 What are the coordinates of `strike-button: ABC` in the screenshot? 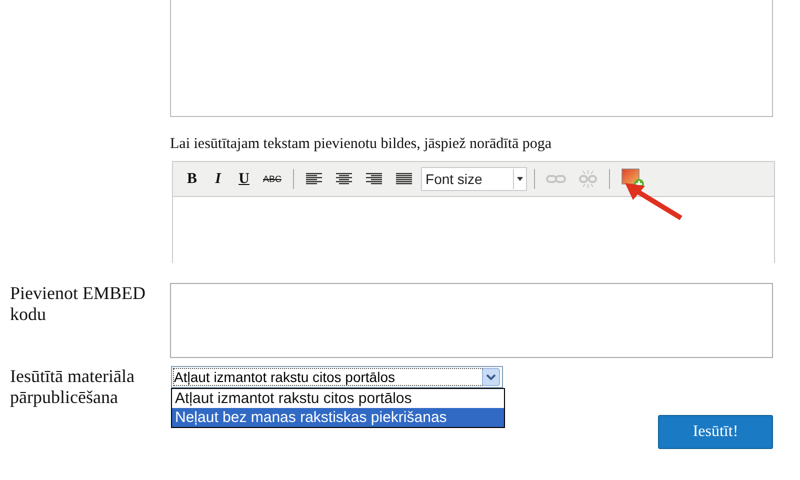 It's located at (272, 179).